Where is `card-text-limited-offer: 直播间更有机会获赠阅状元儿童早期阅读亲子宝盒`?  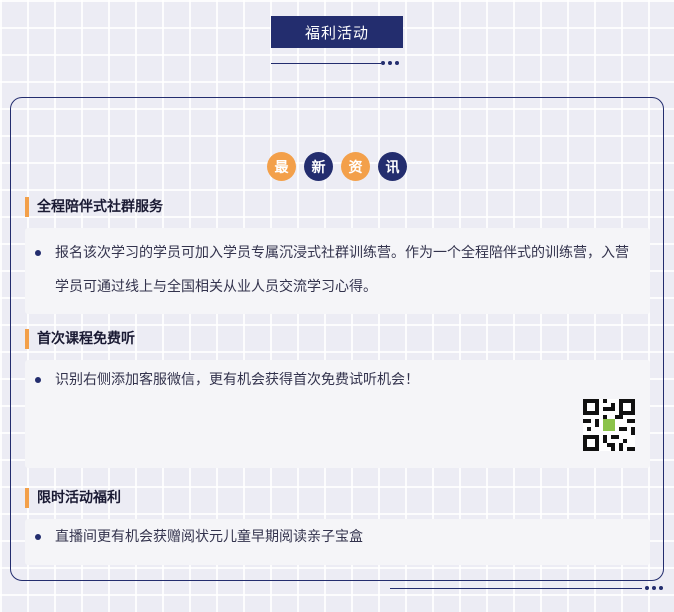 card-text-limited-offer: 直播间更有机会获赠阅状元儿童早期阅读亲子宝盒 is located at coordinates (332, 537).